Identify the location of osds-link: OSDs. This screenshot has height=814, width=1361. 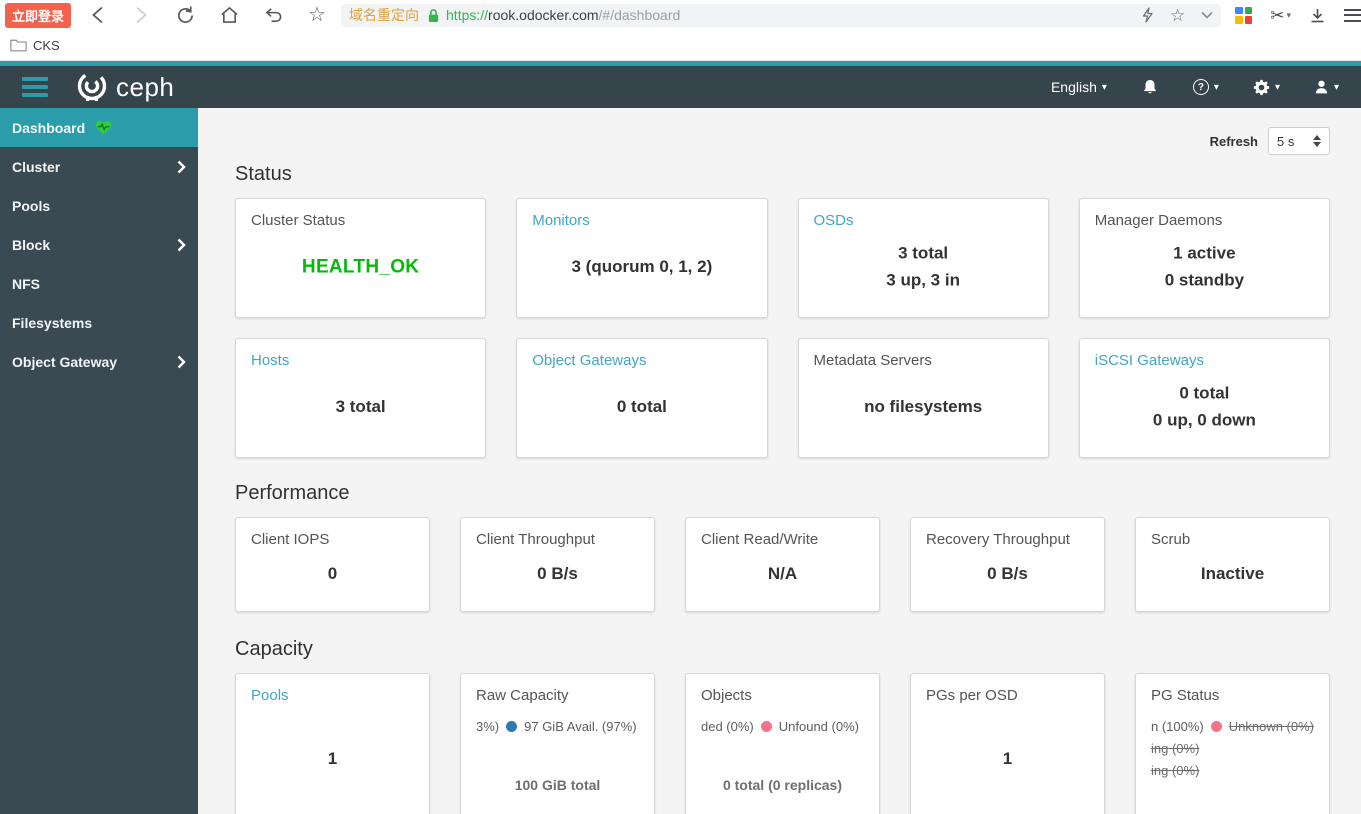
(923, 220).